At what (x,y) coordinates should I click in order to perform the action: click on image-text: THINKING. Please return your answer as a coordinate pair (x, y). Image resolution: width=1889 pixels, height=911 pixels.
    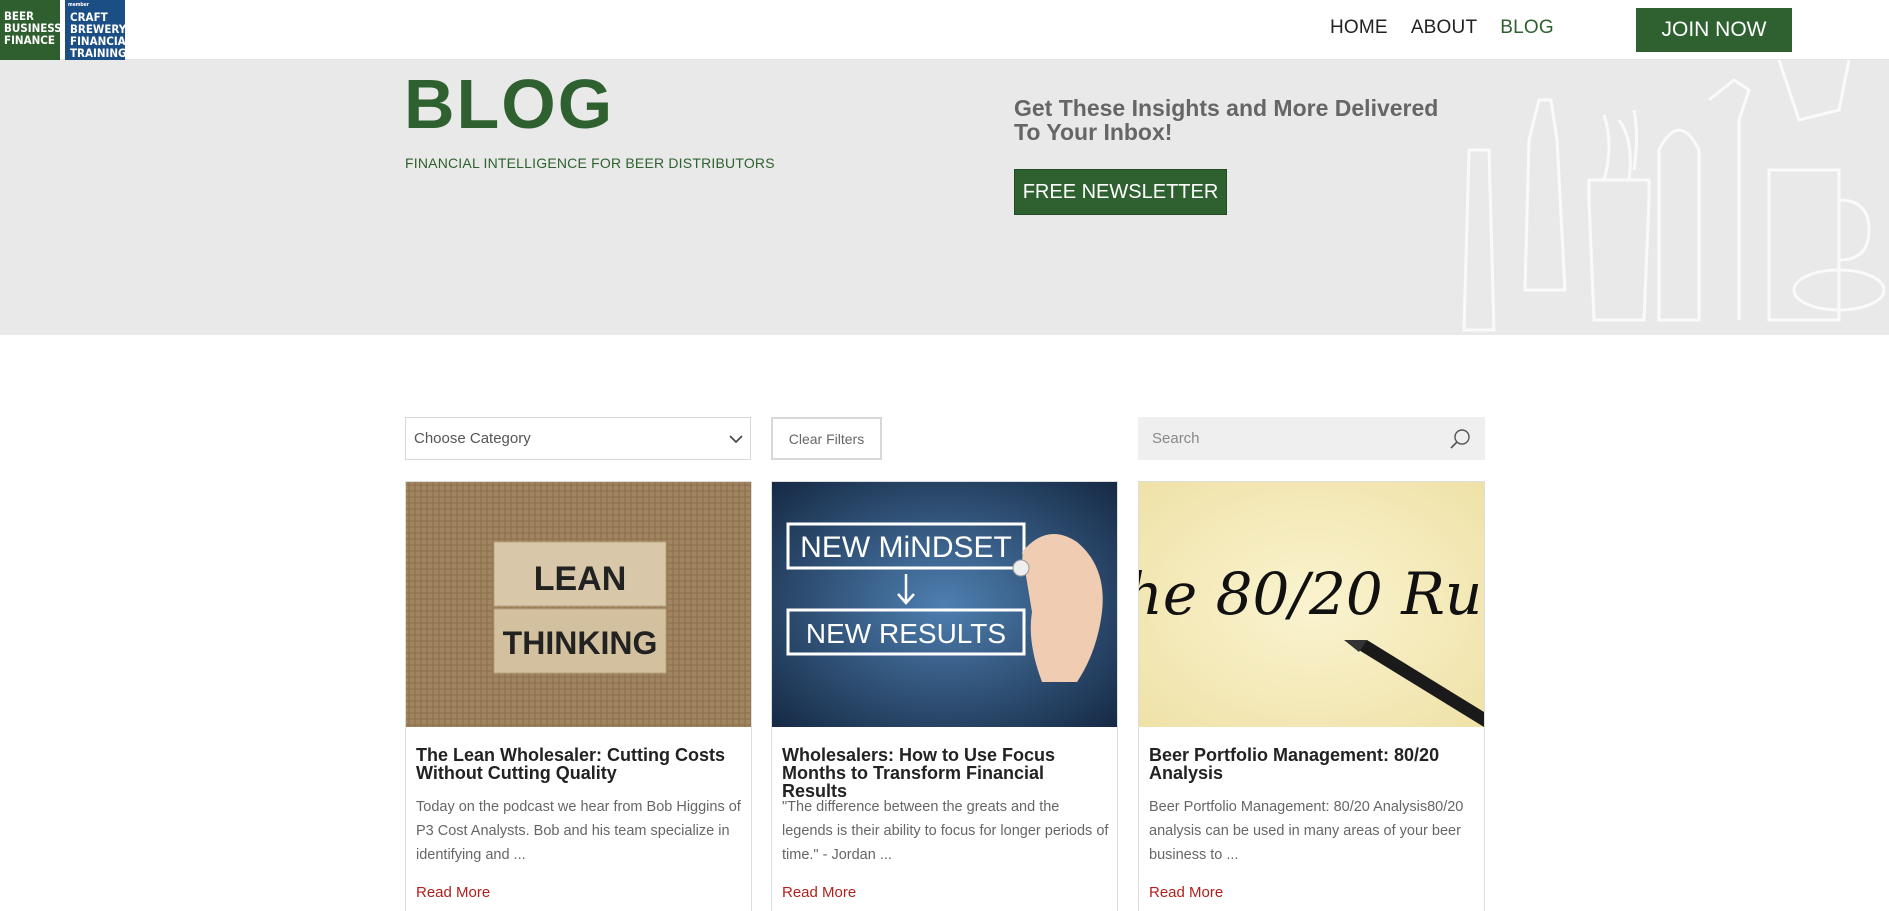
    Looking at the image, I should click on (580, 643).